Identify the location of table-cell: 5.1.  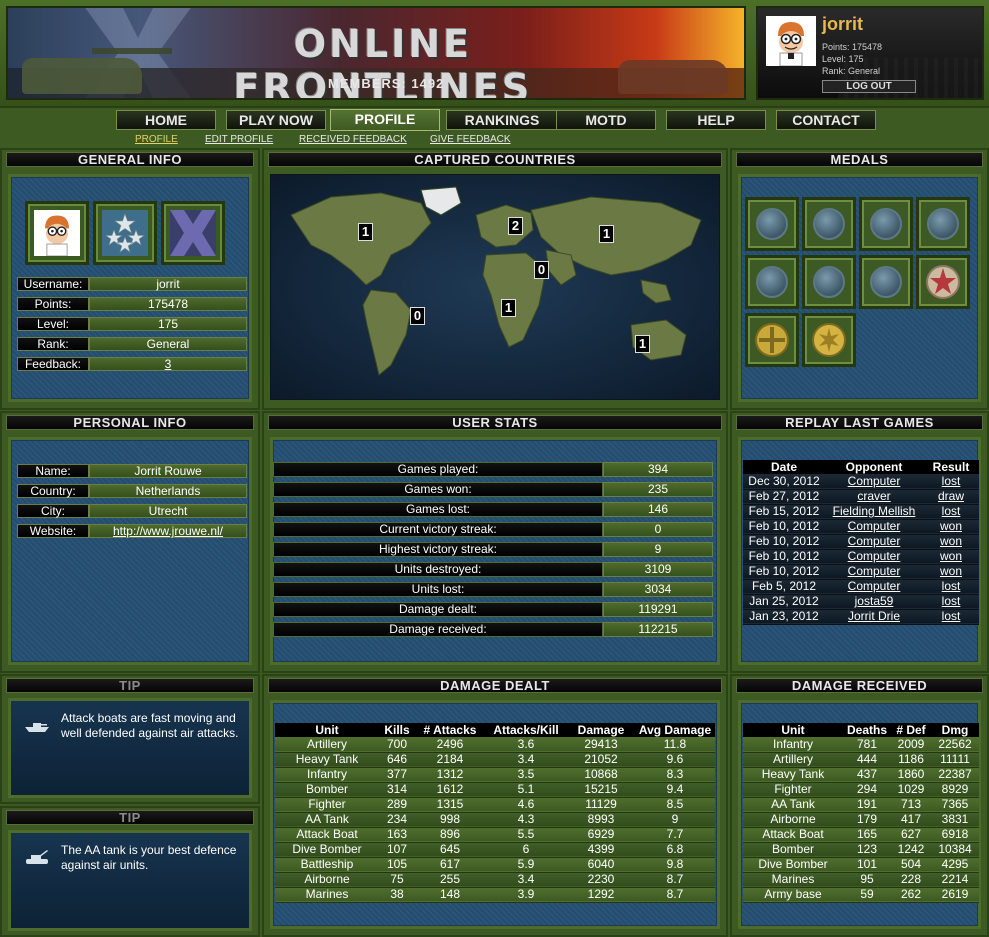
(526, 789).